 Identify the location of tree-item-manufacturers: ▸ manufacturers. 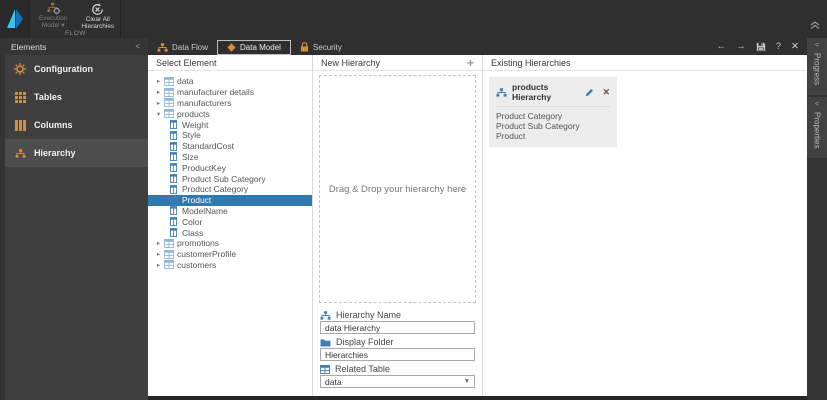
(230, 103).